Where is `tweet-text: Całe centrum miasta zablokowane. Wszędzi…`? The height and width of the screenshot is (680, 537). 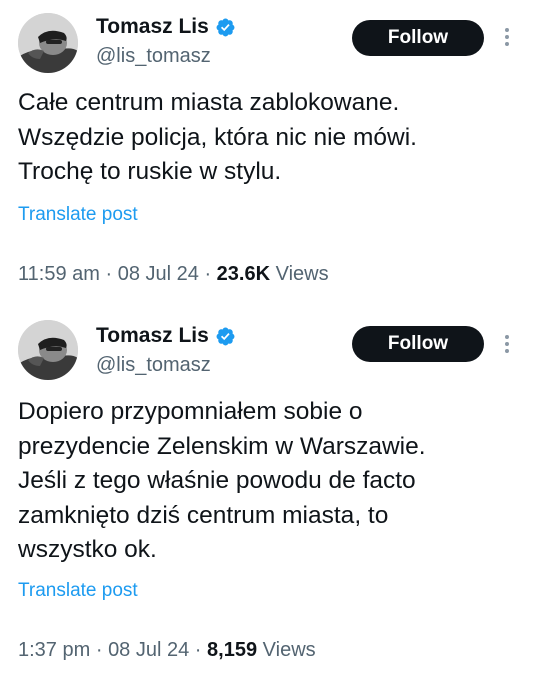 tweet-text: Całe centrum miasta zablokowane. Wszędzi… is located at coordinates (217, 137).